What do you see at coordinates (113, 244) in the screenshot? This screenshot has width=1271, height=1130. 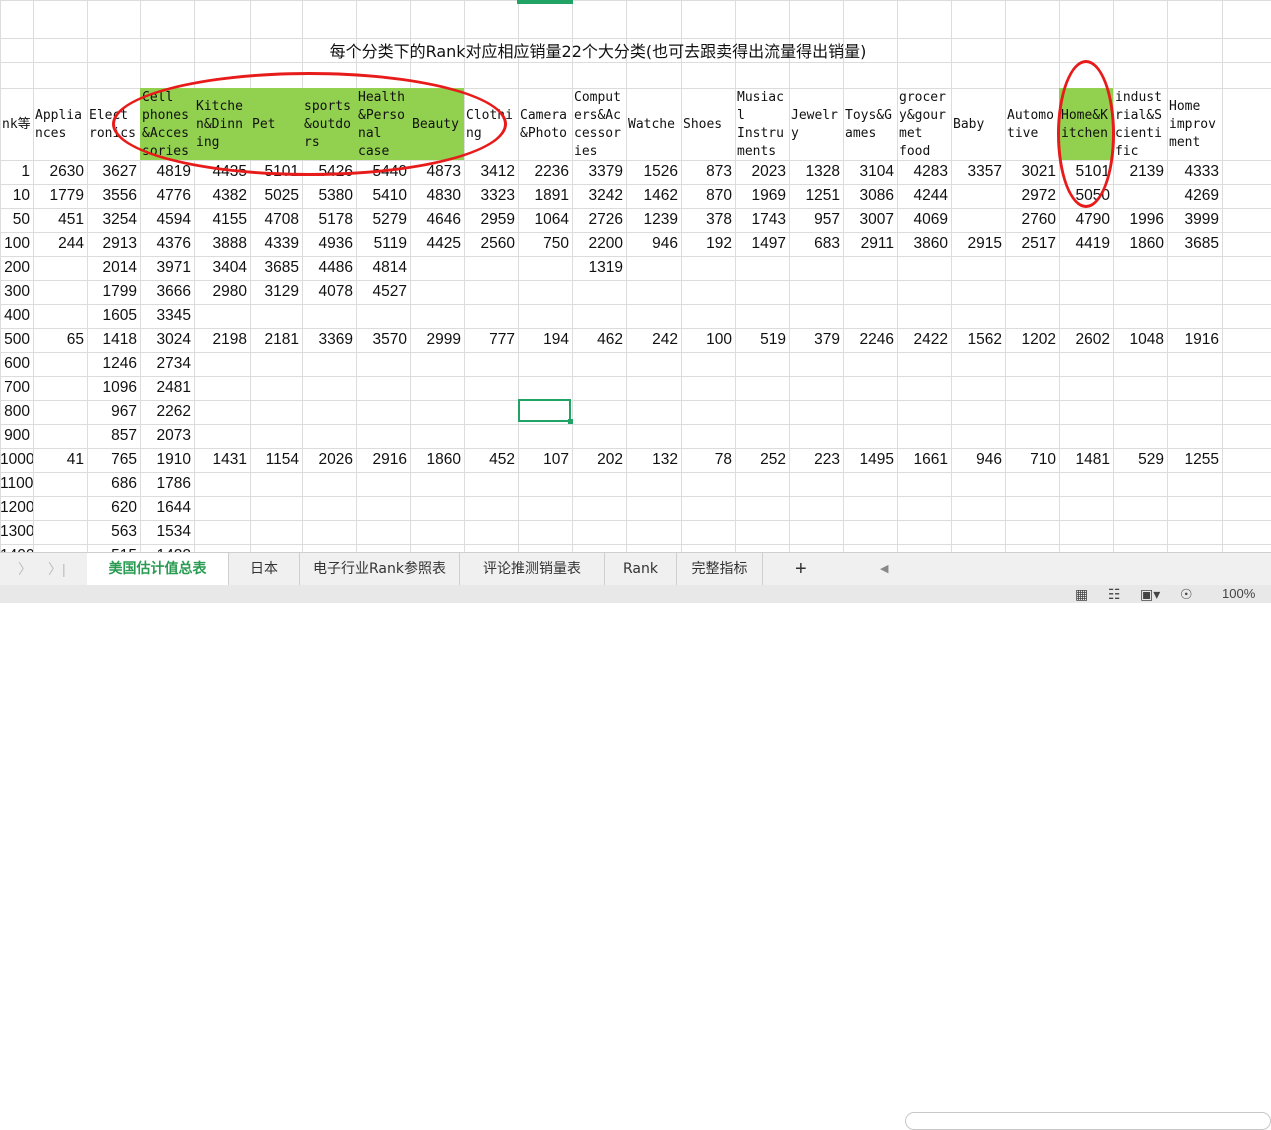 I see `data-cell: 2913` at bounding box center [113, 244].